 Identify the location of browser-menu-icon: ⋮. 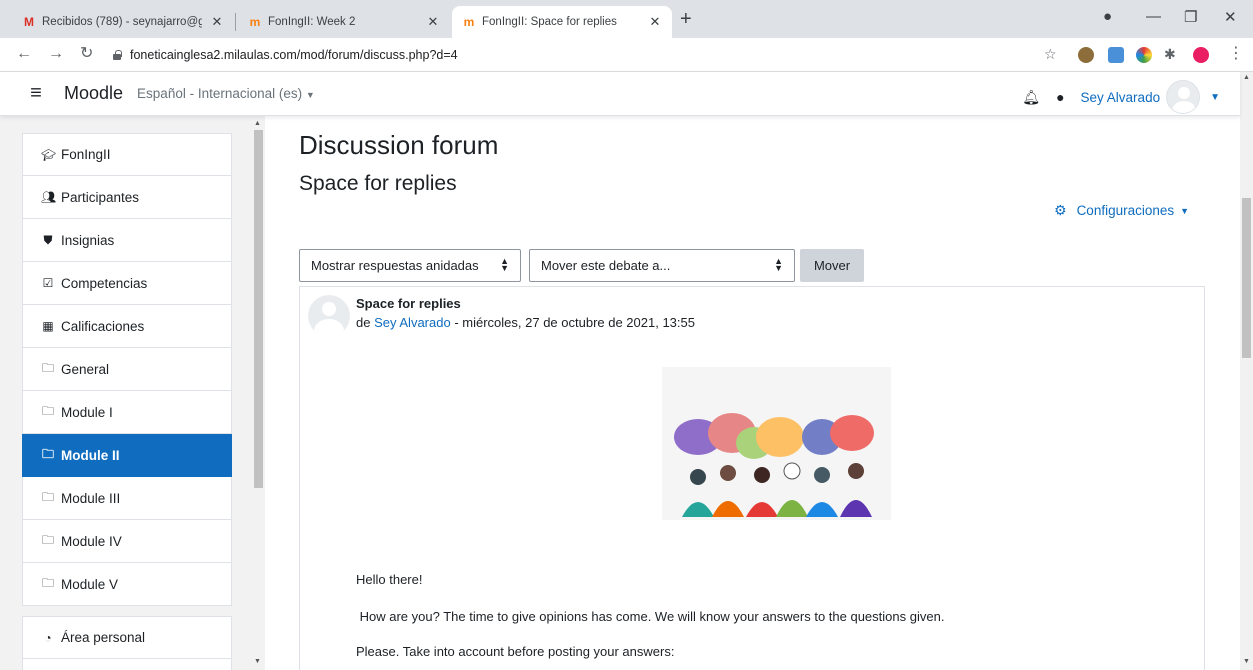
(1236, 54).